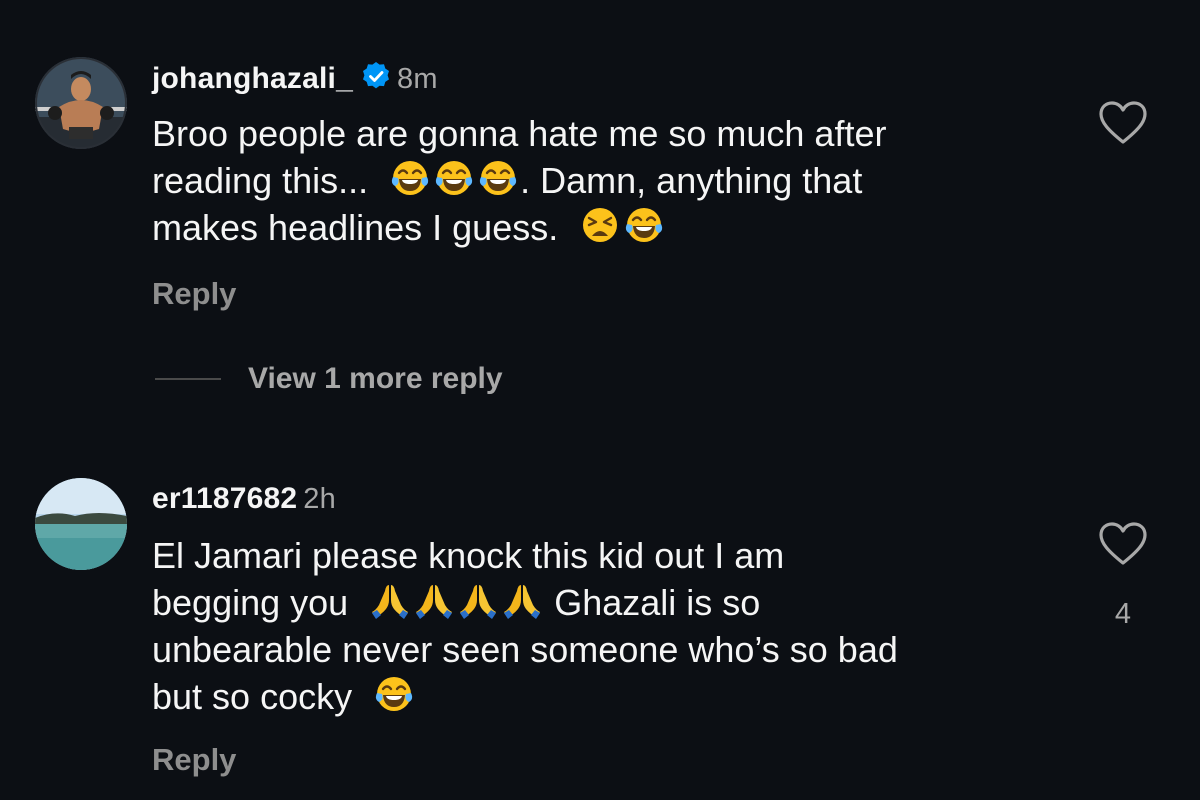 This screenshot has height=800, width=1200. What do you see at coordinates (600, 225) in the screenshot?
I see `weary-face-emoji-icon` at bounding box center [600, 225].